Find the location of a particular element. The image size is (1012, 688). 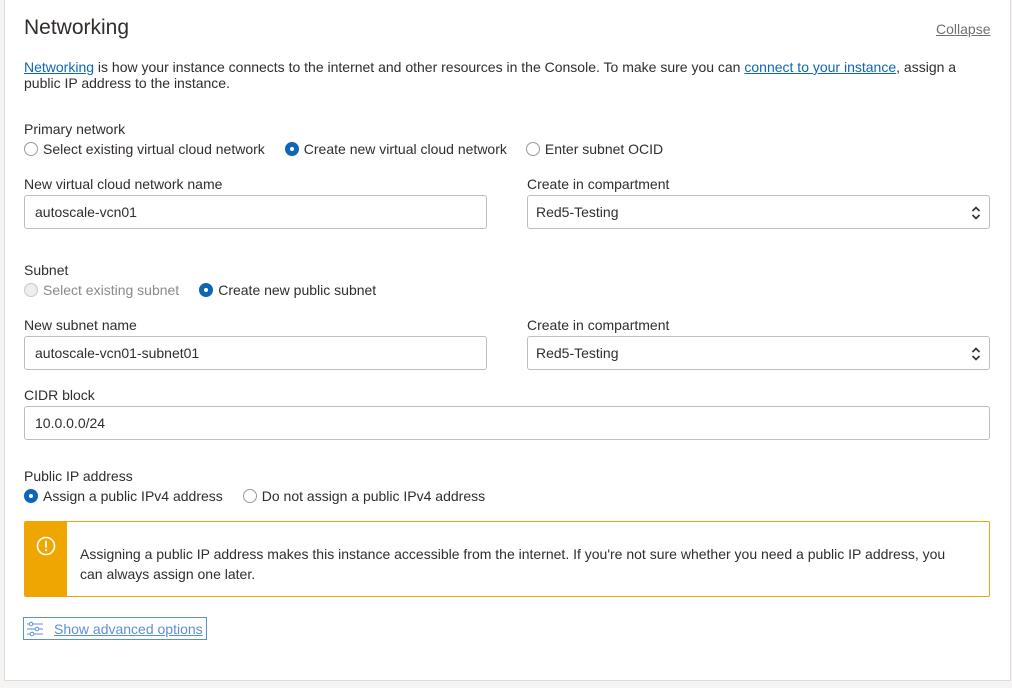

radio-enter-subnet-ocid: Enter subnet OCID is located at coordinates (594, 149).